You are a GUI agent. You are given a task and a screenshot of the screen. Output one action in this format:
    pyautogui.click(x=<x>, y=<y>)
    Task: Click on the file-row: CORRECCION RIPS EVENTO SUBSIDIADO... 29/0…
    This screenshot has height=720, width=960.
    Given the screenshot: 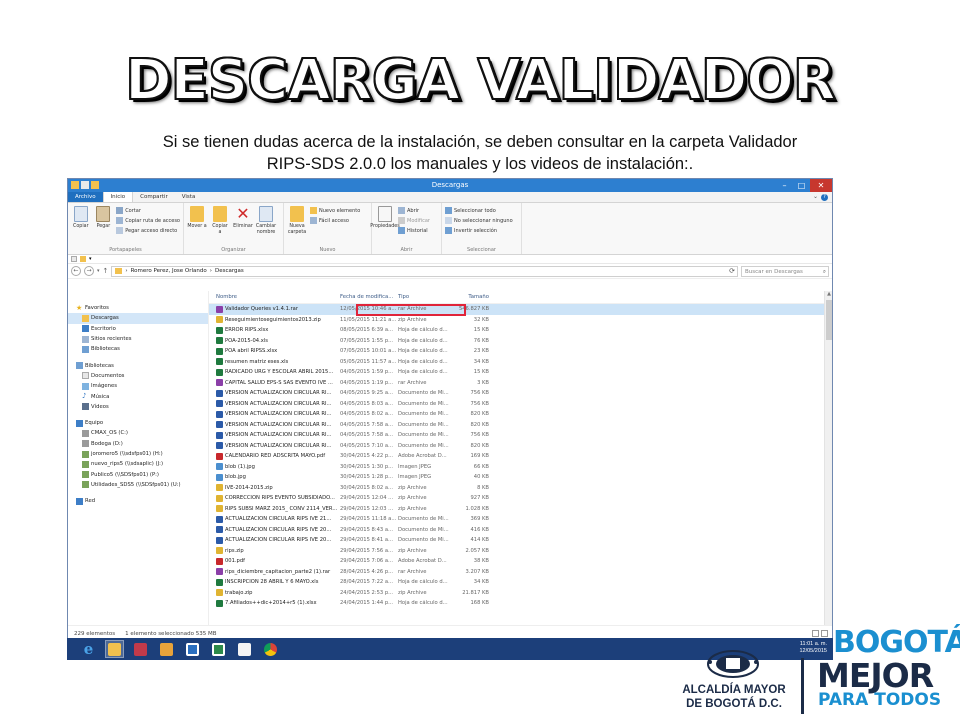 What is the action you would take?
    pyautogui.click(x=520, y=498)
    